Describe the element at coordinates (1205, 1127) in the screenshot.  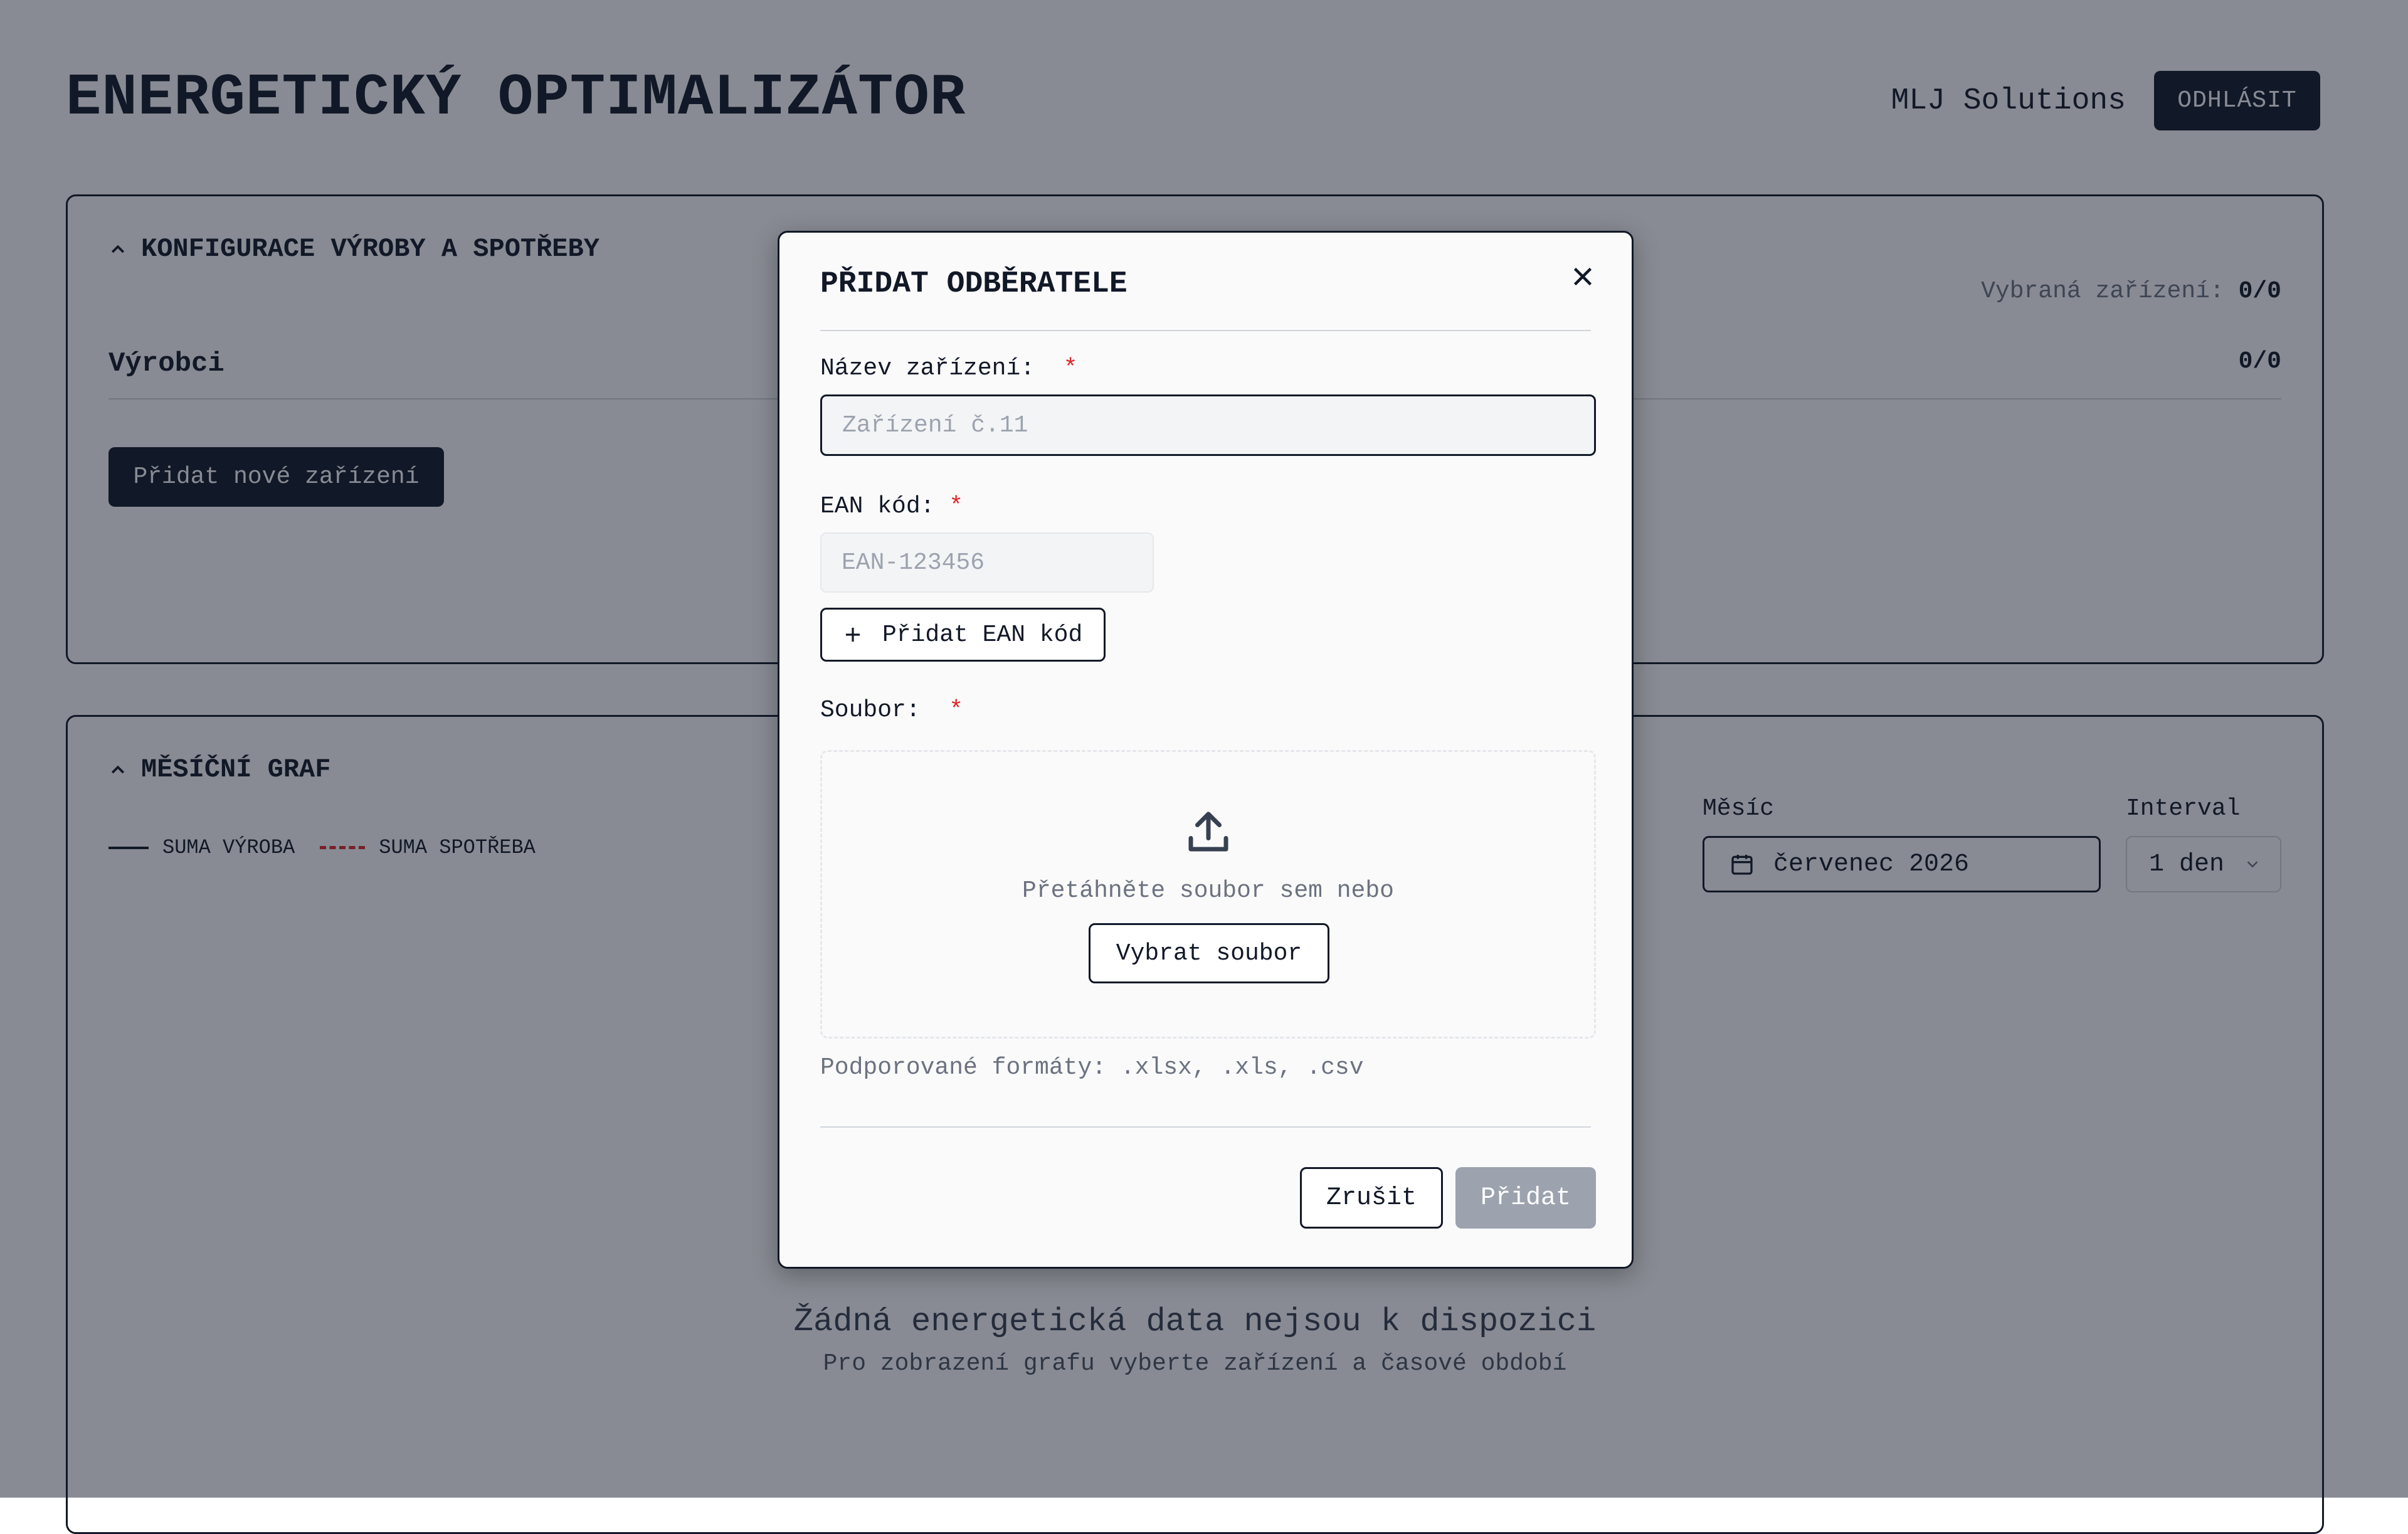
I see `dialog-footer-divider` at that location.